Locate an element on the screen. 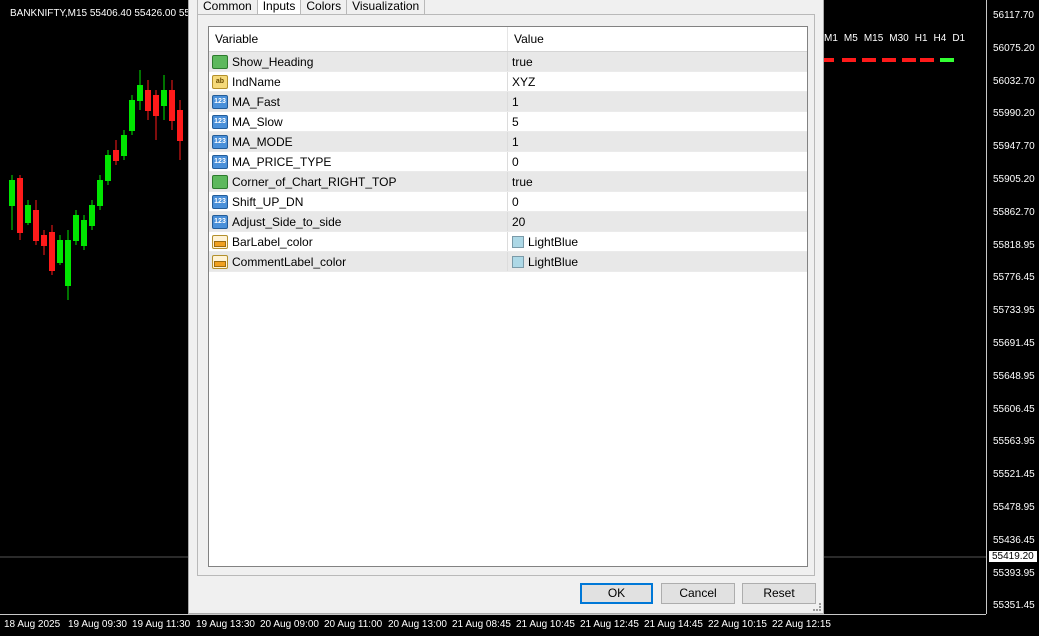 The image size is (1039, 636). price-tick-label: 55393.95 is located at coordinates (1014, 573).